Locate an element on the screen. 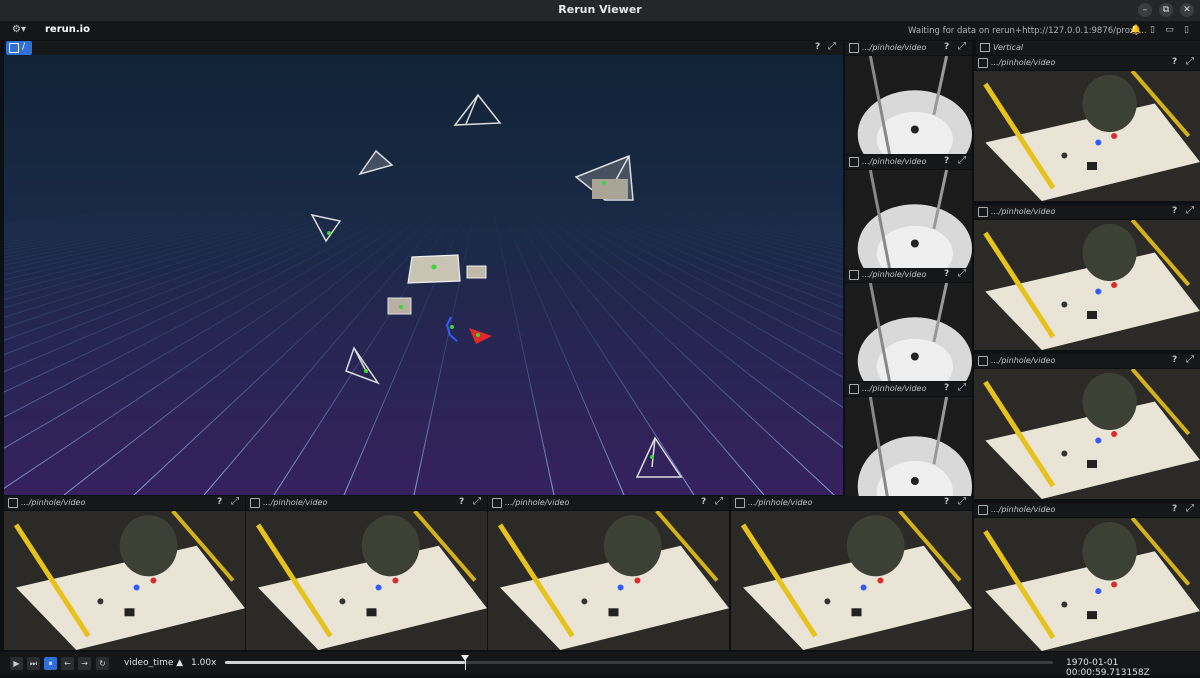 This screenshot has height=678, width=1200. window-title: Rerun Viewer is located at coordinates (600, 9).